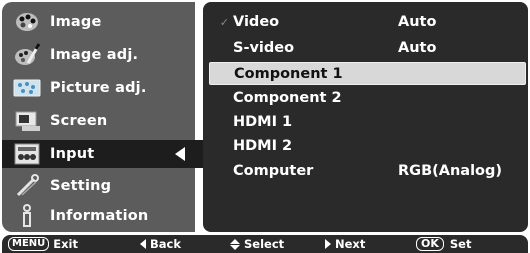 The image size is (530, 253). Describe the element at coordinates (27, 88) in the screenshot. I see `picture-screen-icon` at that location.